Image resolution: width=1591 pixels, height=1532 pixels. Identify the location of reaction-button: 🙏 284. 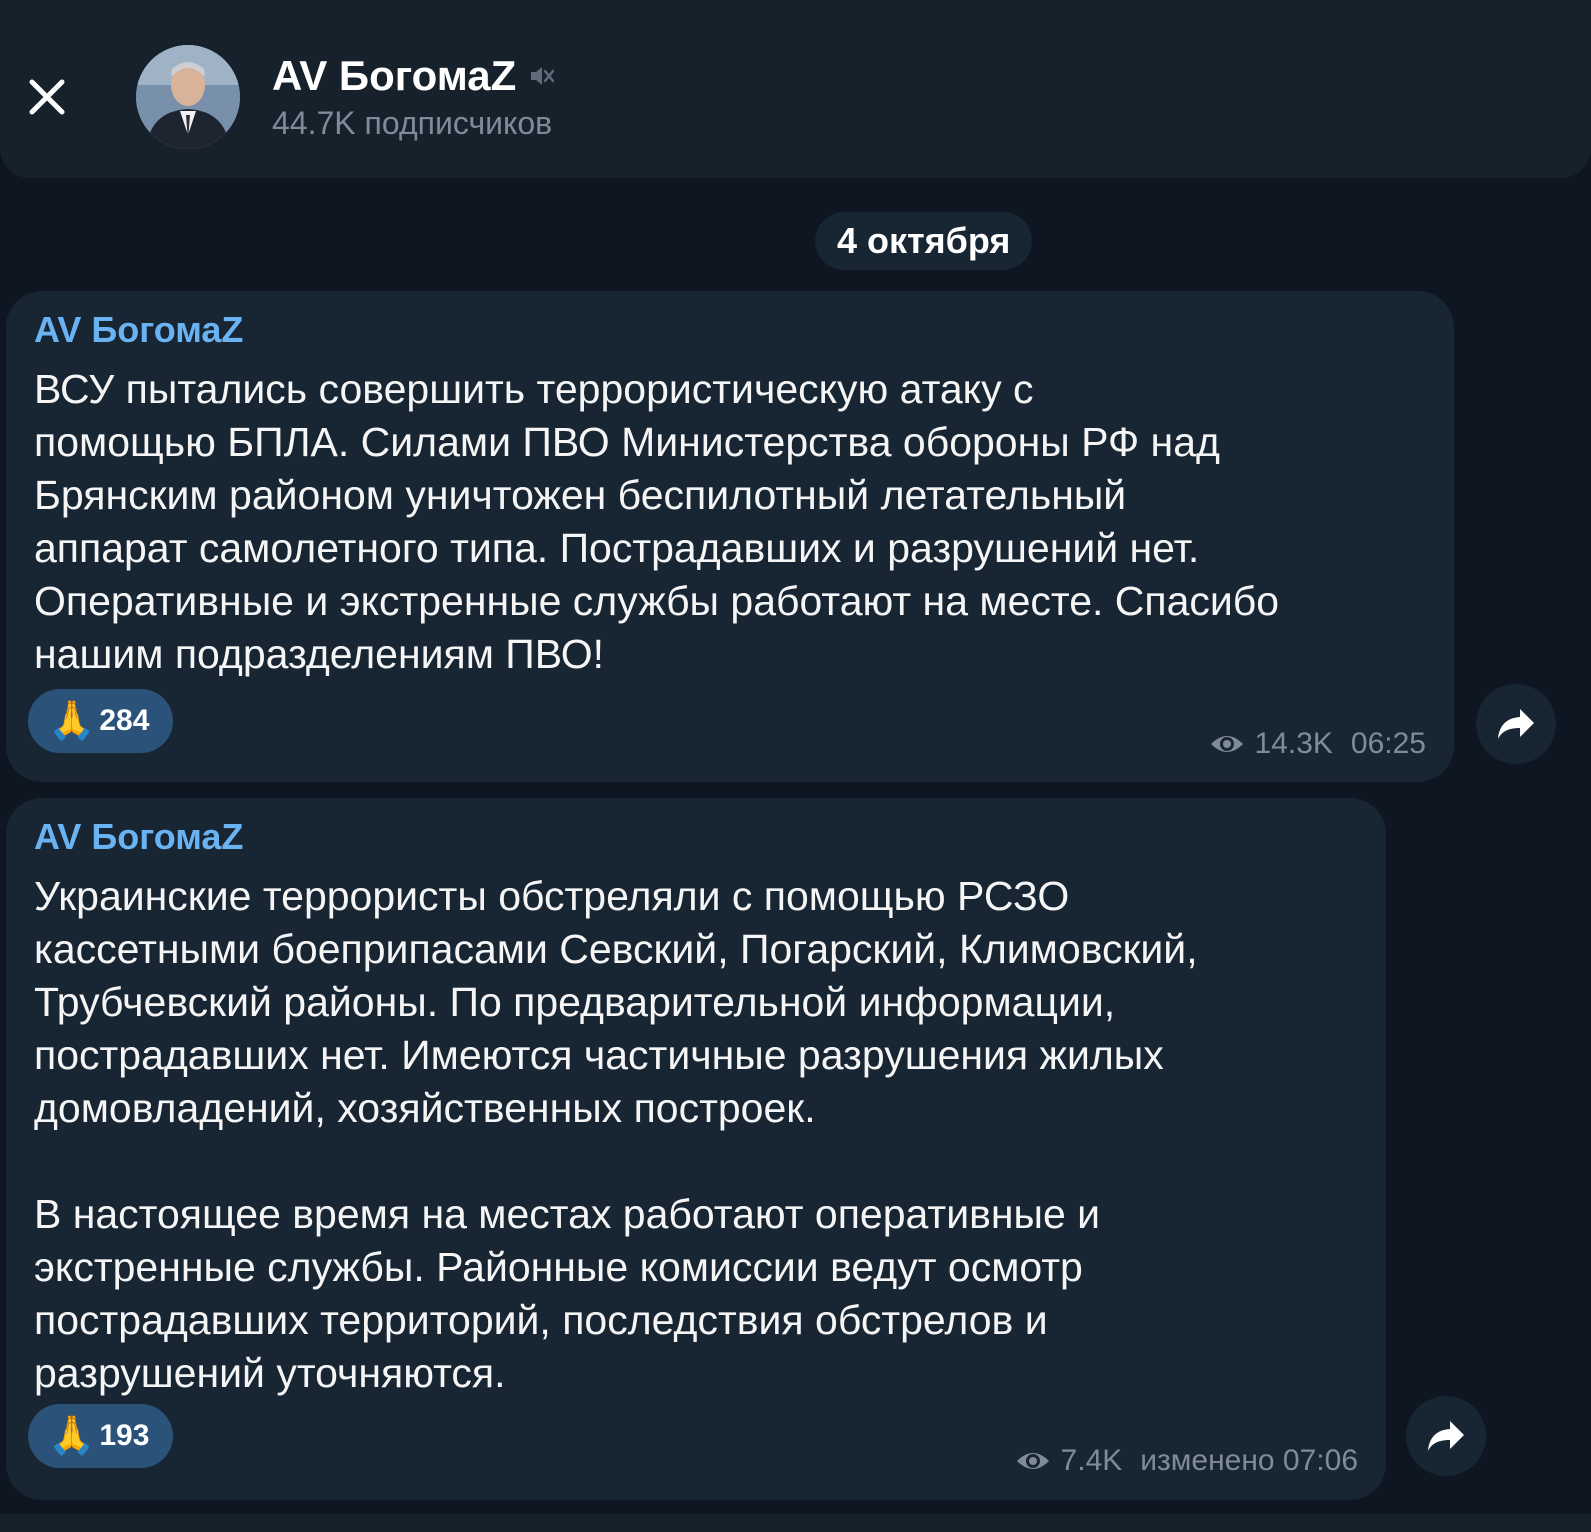
(101, 721).